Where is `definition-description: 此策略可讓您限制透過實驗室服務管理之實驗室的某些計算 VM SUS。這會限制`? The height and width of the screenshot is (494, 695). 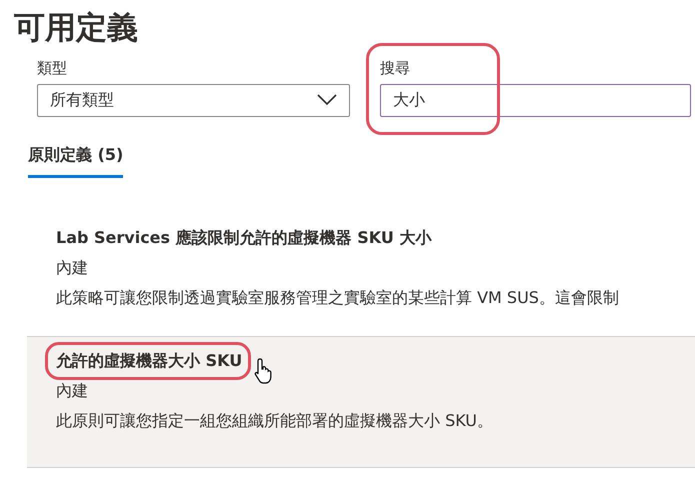 definition-description: 此策略可讓您限制透過實驗室服務管理之實驗室的某些計算 VM SUS。這會限制 is located at coordinates (338, 297).